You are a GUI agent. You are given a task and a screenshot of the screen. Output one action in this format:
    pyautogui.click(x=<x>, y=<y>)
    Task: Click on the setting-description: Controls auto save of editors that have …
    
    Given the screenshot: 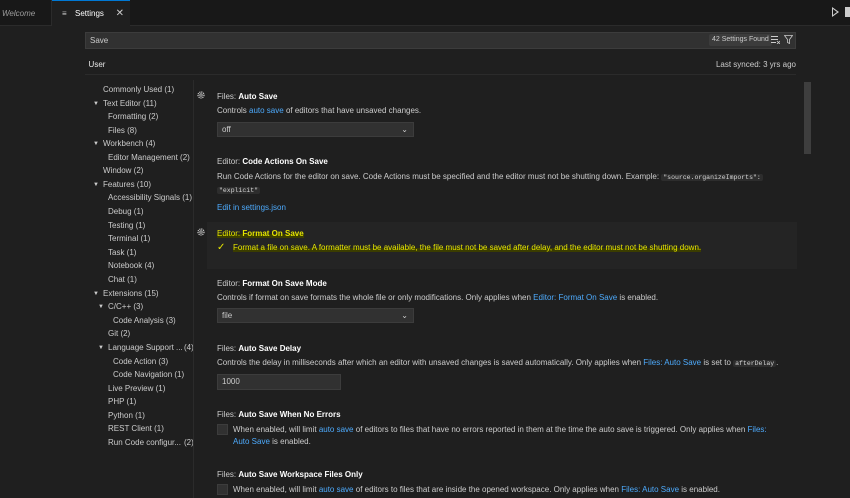 What is the action you would take?
    pyautogui.click(x=507, y=111)
    